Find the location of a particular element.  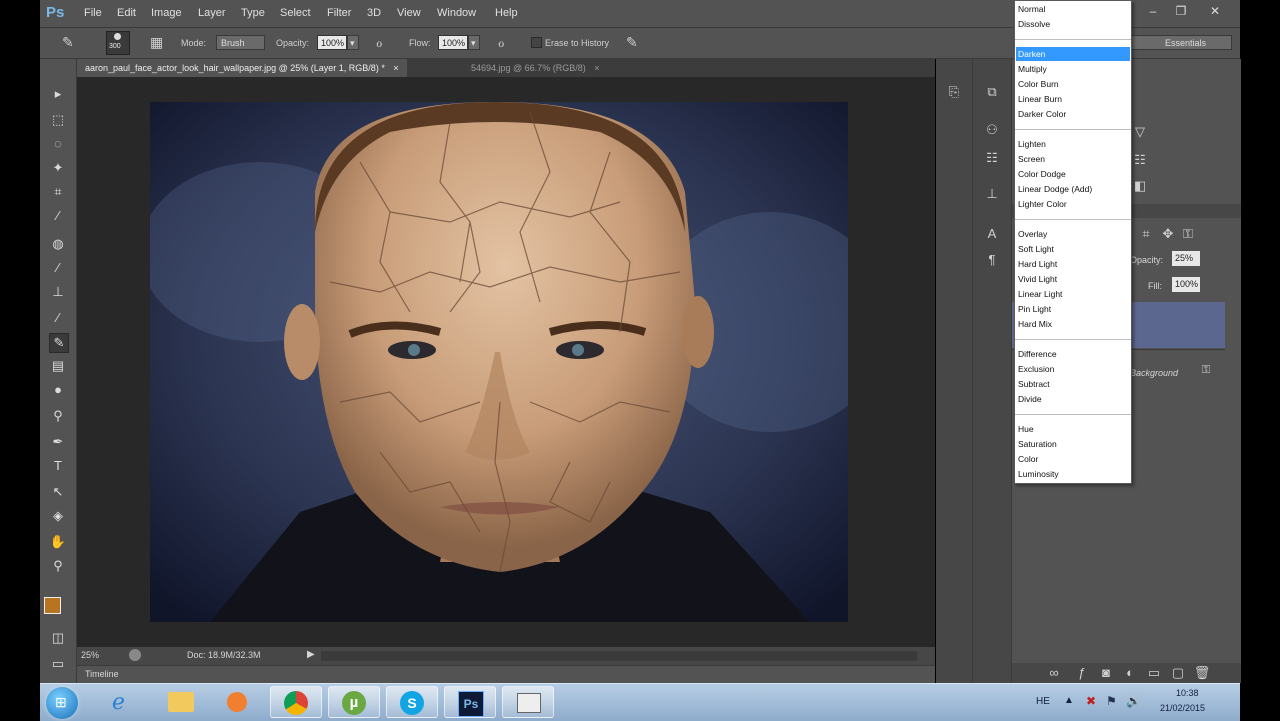

minimize-button: – is located at coordinates (1153, 11).